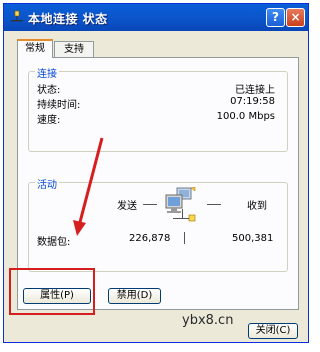 This screenshot has height=352, width=320. I want to click on tab-general: 常规, so click(35, 48).